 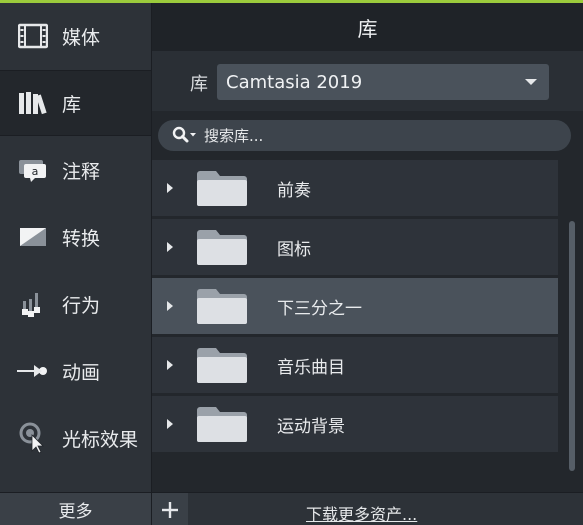 I want to click on folder-row: 音乐曲目, so click(x=355, y=365).